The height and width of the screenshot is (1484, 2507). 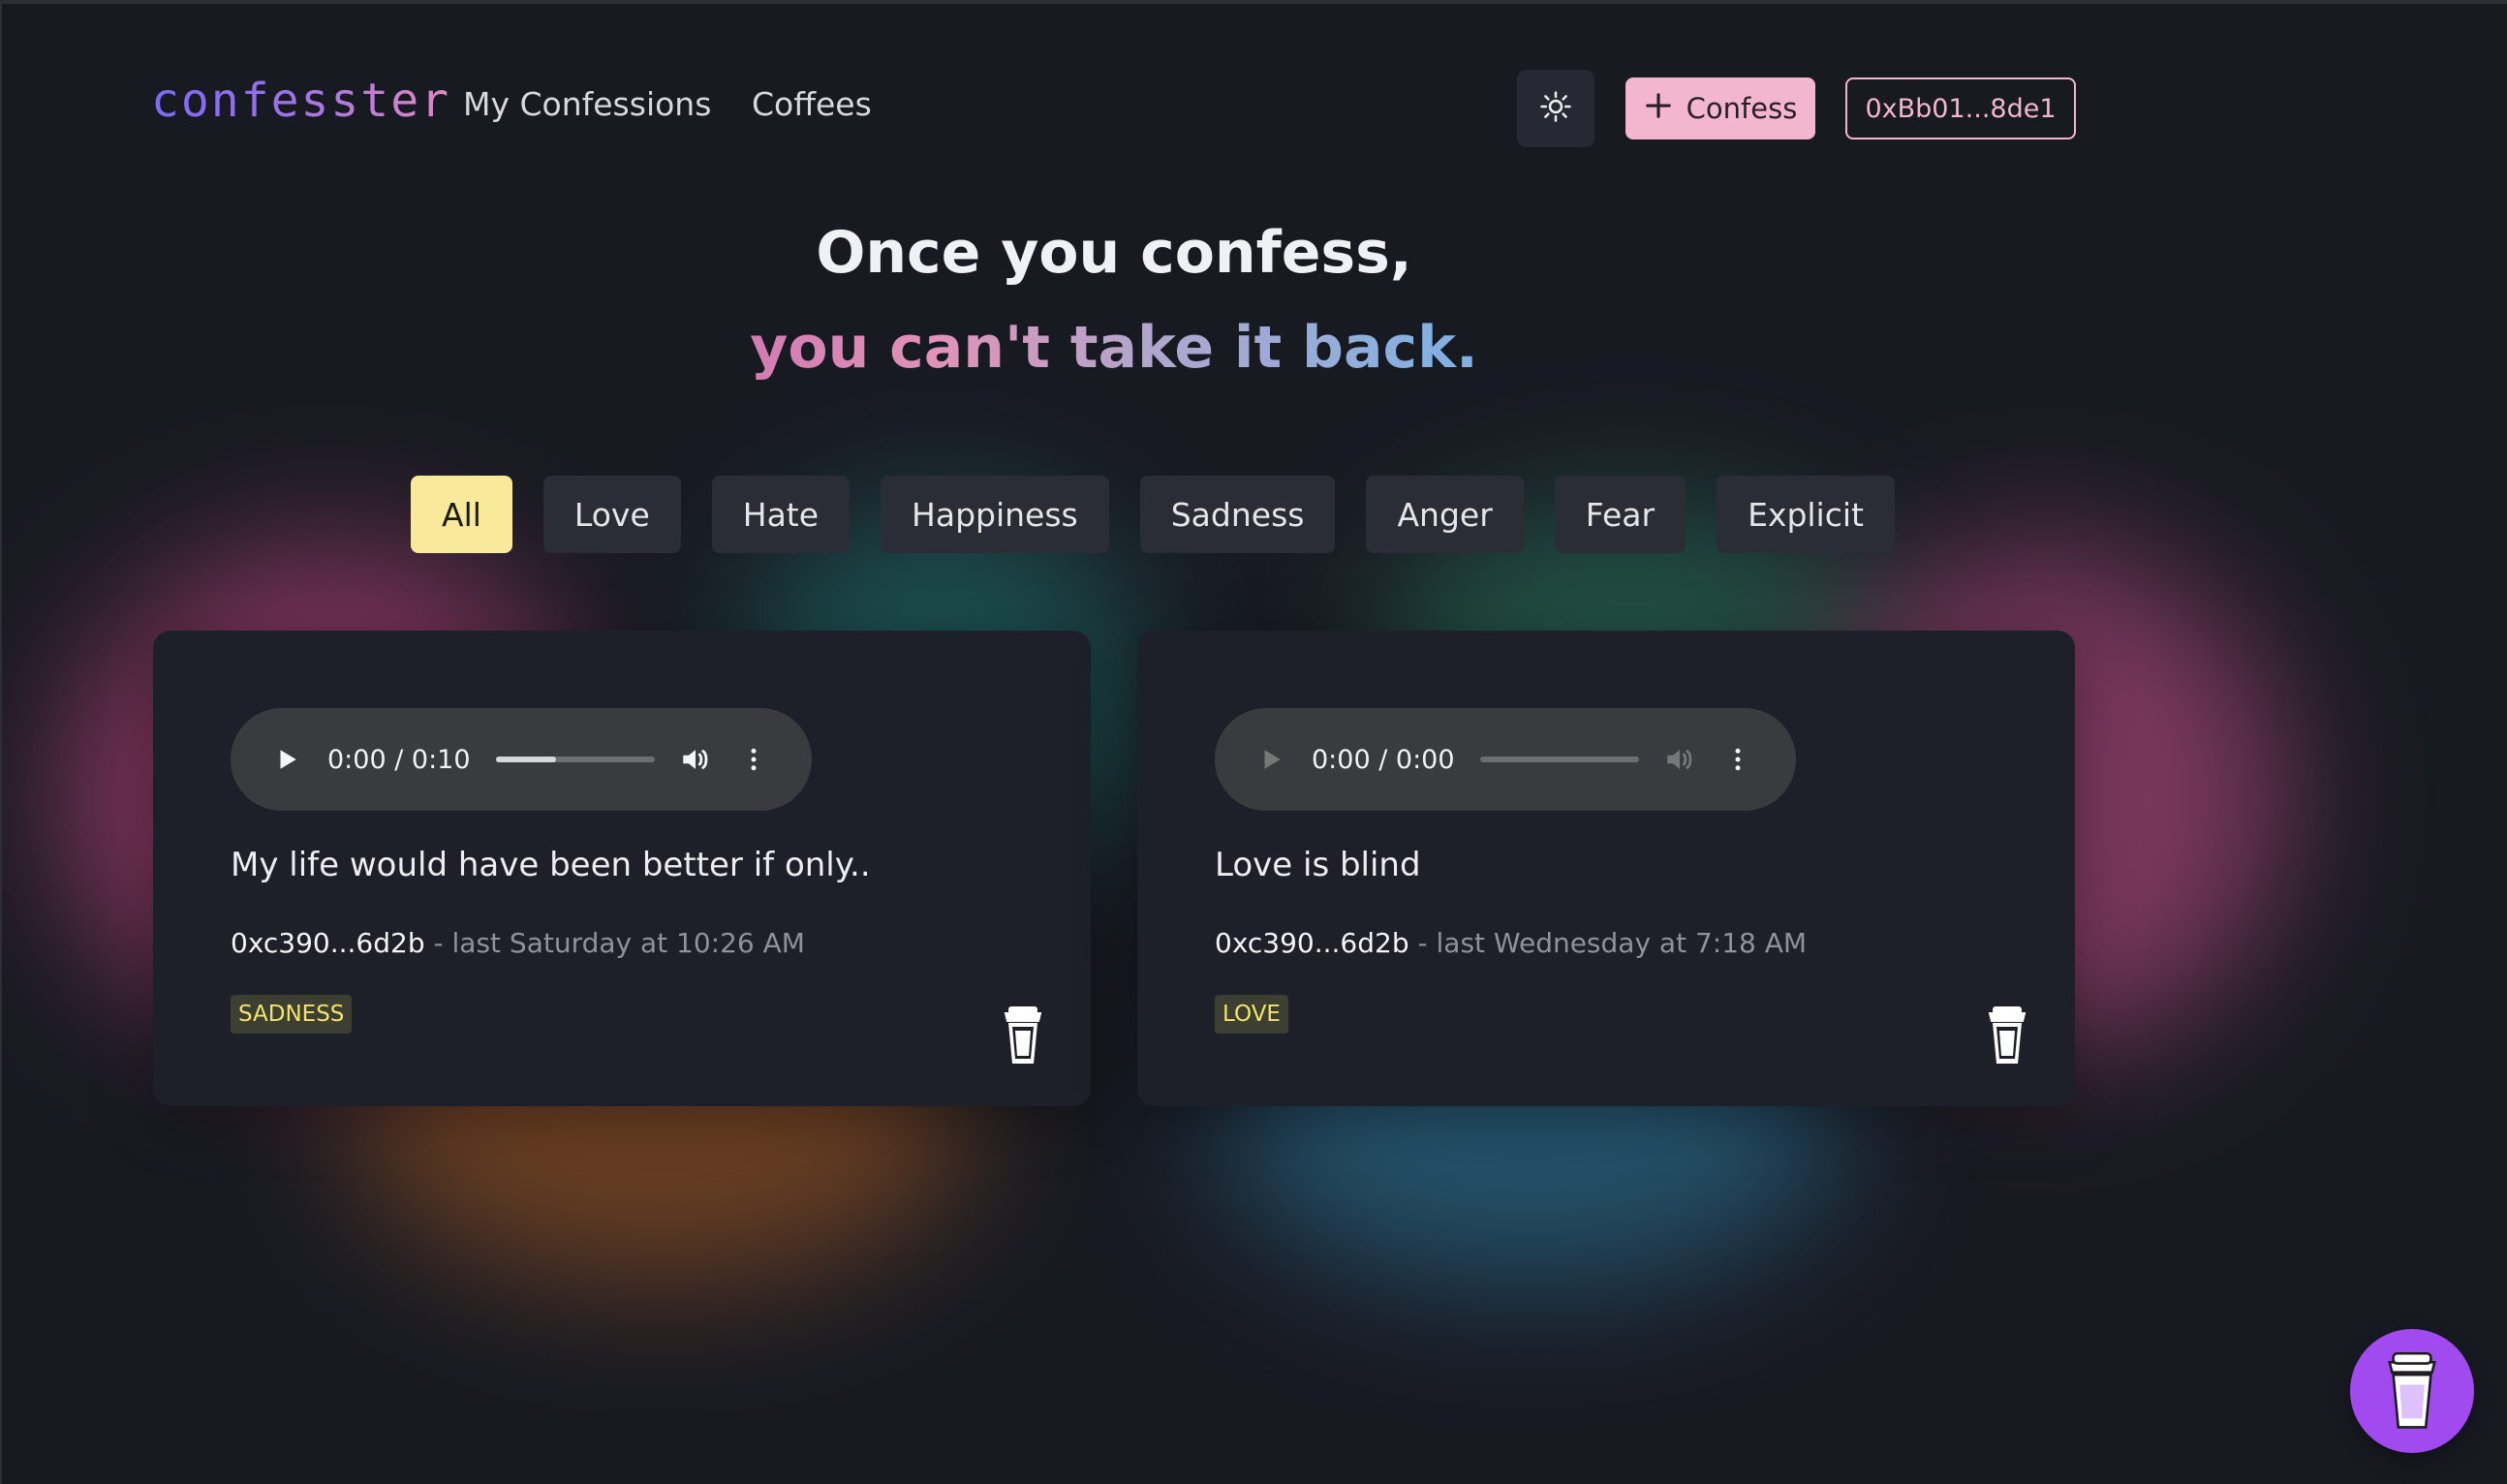 I want to click on logo: confesster, so click(x=300, y=101).